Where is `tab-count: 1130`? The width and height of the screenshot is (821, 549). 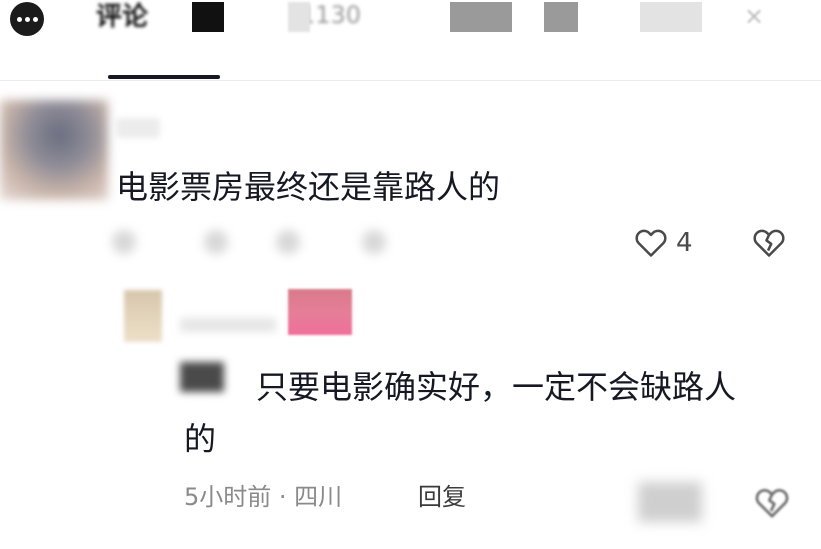
tab-count: 1130 is located at coordinates (350, 15).